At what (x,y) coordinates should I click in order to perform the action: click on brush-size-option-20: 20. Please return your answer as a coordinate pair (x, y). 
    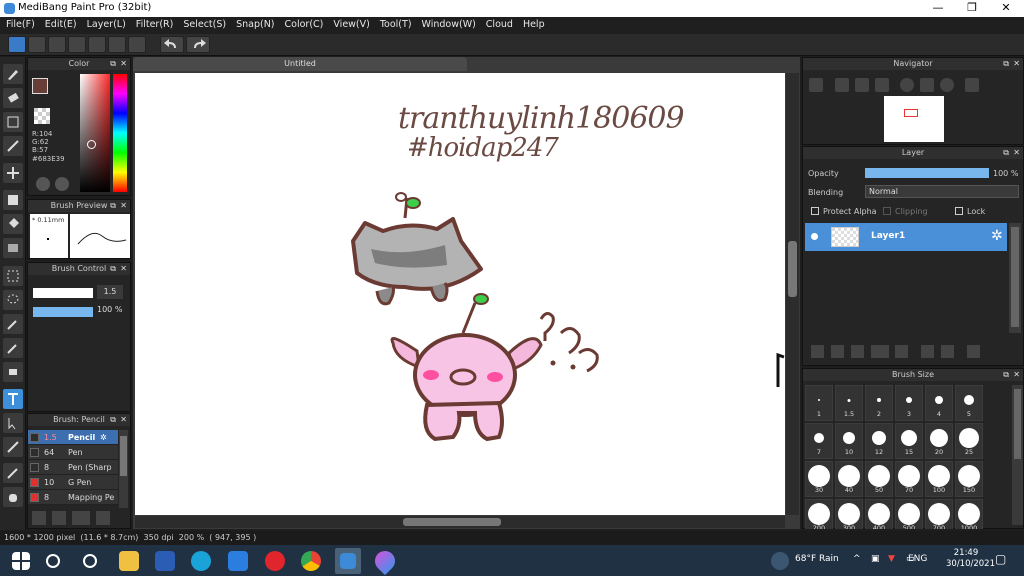
    Looking at the image, I should click on (939, 441).